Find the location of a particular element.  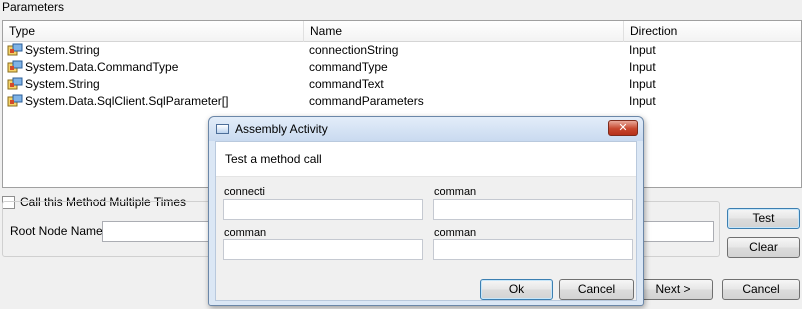

row-name: commandType is located at coordinates (348, 67).